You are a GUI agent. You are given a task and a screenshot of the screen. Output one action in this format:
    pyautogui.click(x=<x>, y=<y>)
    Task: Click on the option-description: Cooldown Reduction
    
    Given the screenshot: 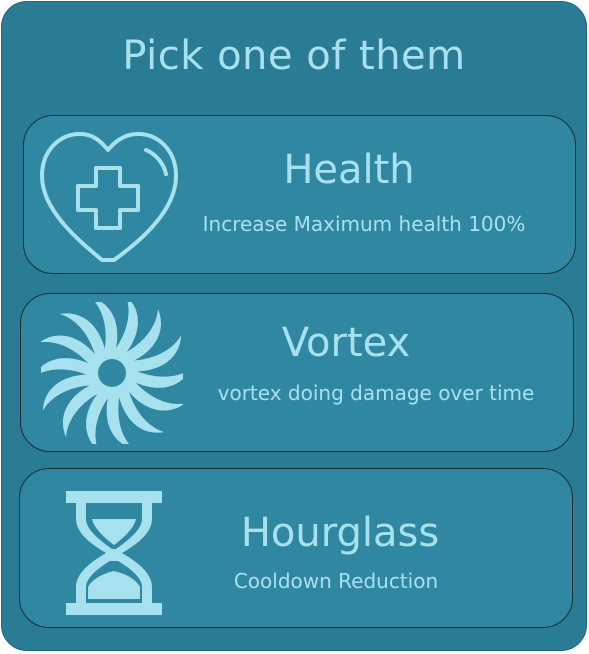 What is the action you would take?
    pyautogui.click(x=336, y=581)
    